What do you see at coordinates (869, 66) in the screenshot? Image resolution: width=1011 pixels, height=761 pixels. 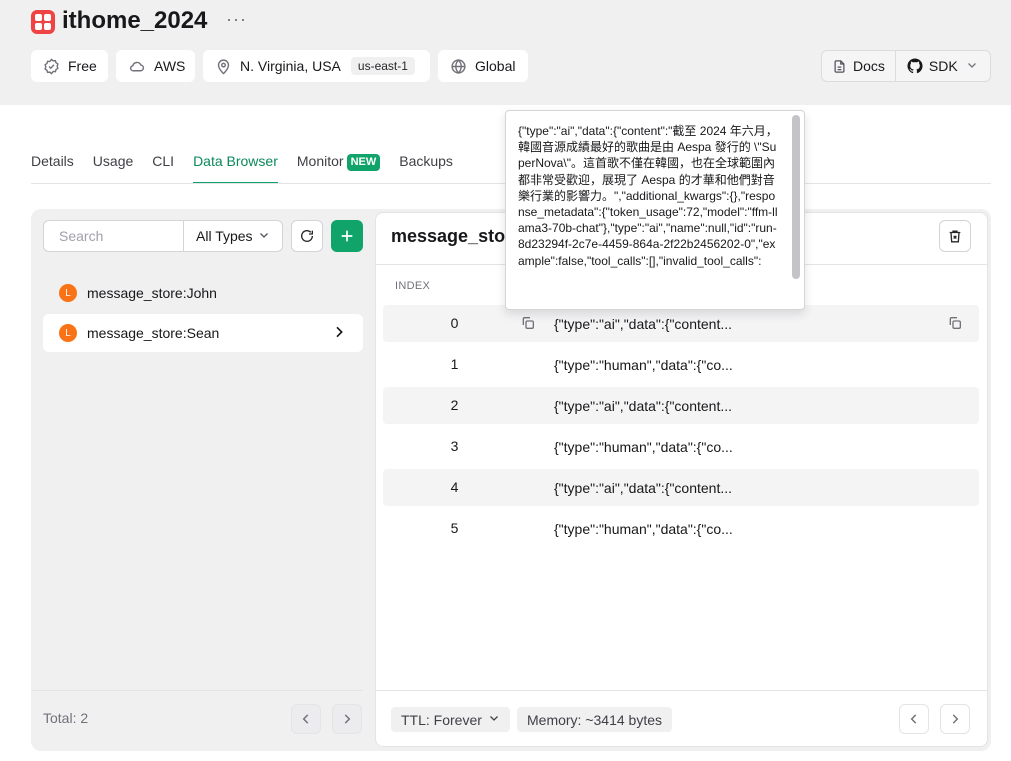 I see `docs-label: Docs` at bounding box center [869, 66].